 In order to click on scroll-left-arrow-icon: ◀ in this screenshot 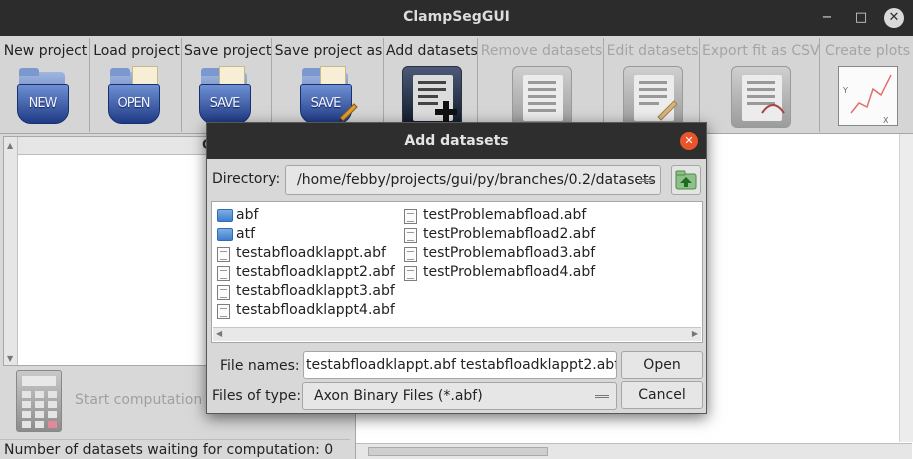, I will do `click(219, 333)`.